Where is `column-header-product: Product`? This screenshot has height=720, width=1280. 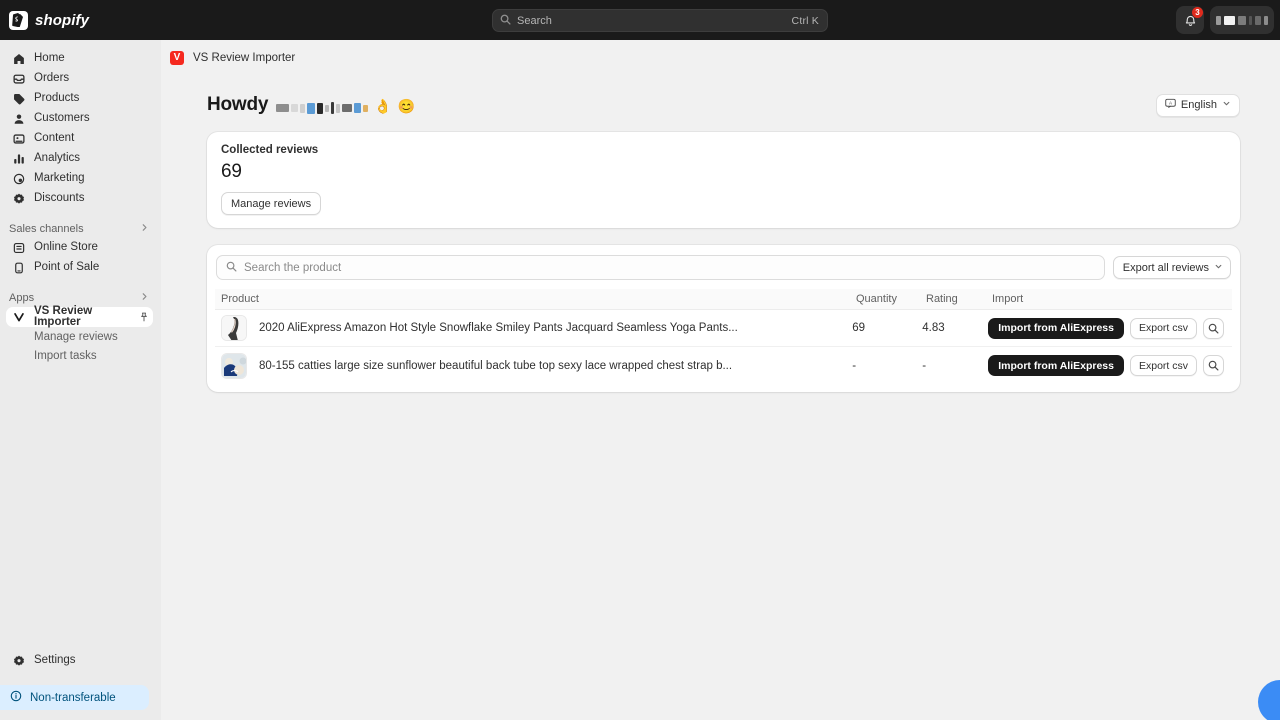 column-header-product: Product is located at coordinates (240, 299).